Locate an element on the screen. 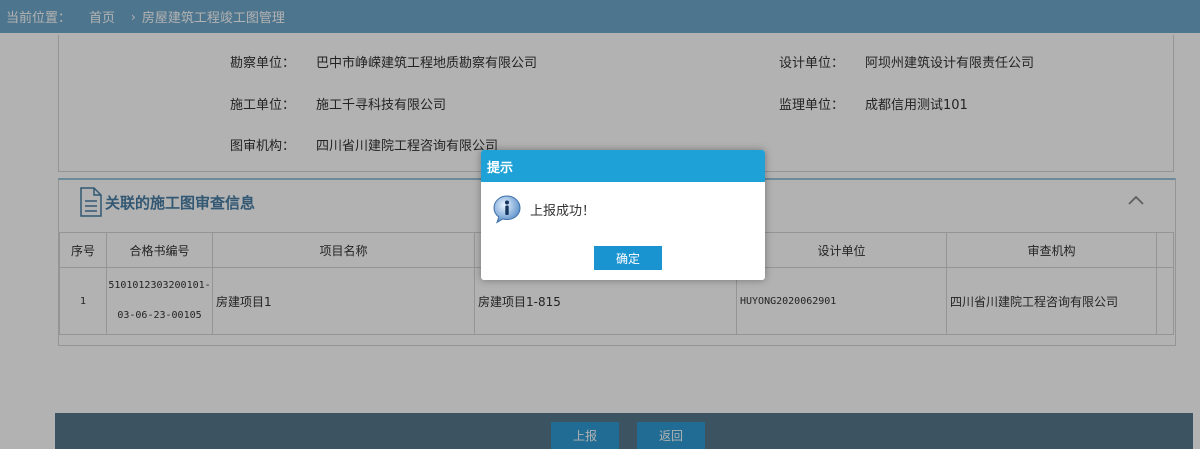  dialog-title: 提示 is located at coordinates (500, 168).